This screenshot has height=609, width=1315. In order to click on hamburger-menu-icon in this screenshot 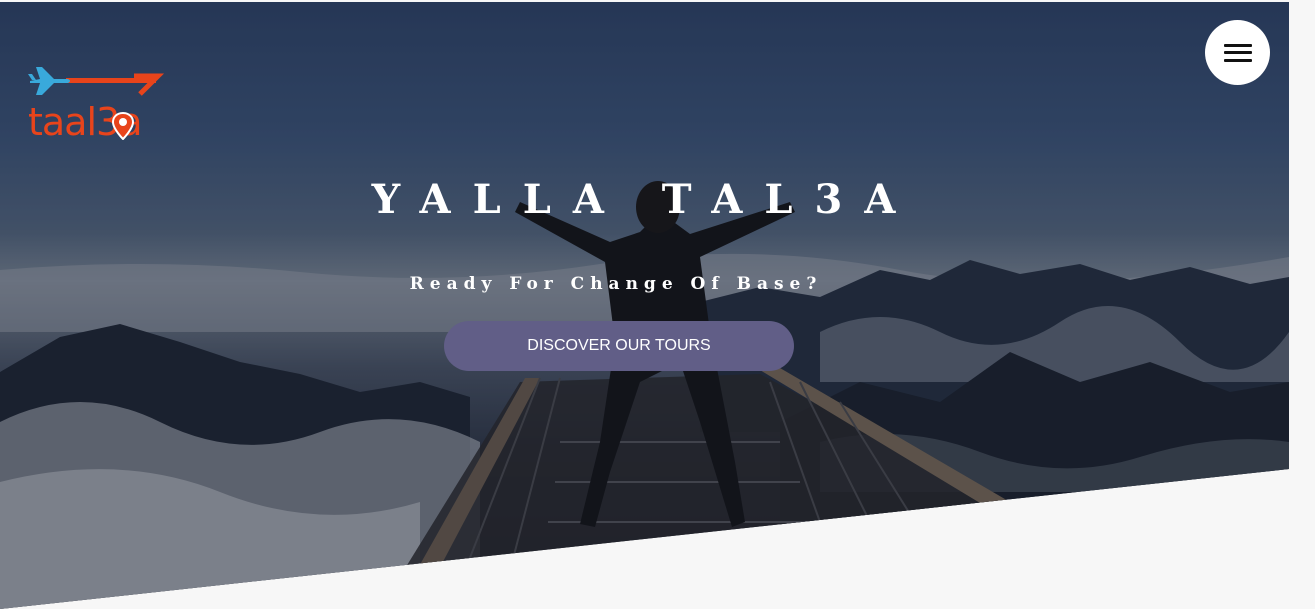, I will do `click(1237, 52)`.